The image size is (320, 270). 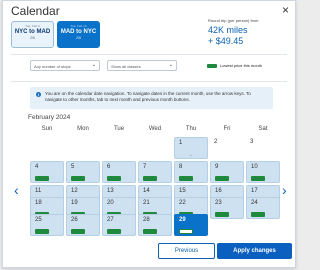 What do you see at coordinates (218, 191) in the screenshot?
I see `day-number: 16` at bounding box center [218, 191].